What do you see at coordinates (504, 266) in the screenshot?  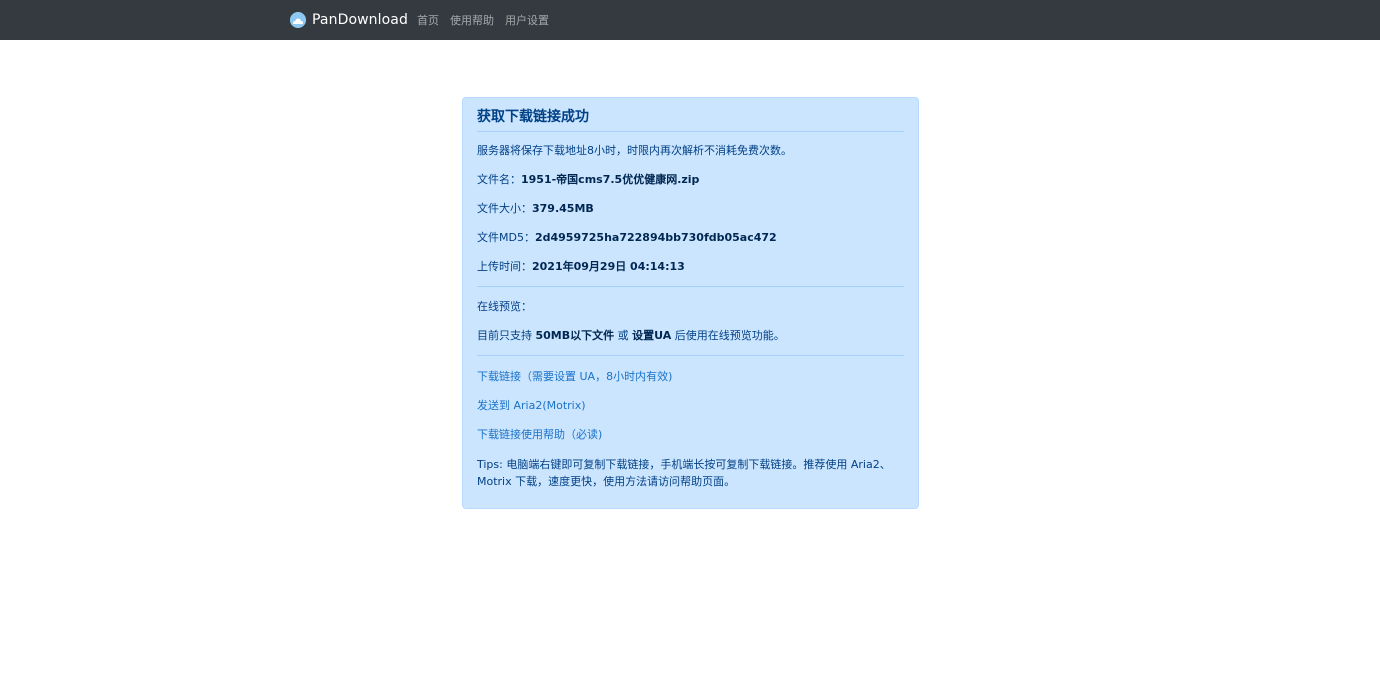 I see `upload-time-label: 上传时间：` at bounding box center [504, 266].